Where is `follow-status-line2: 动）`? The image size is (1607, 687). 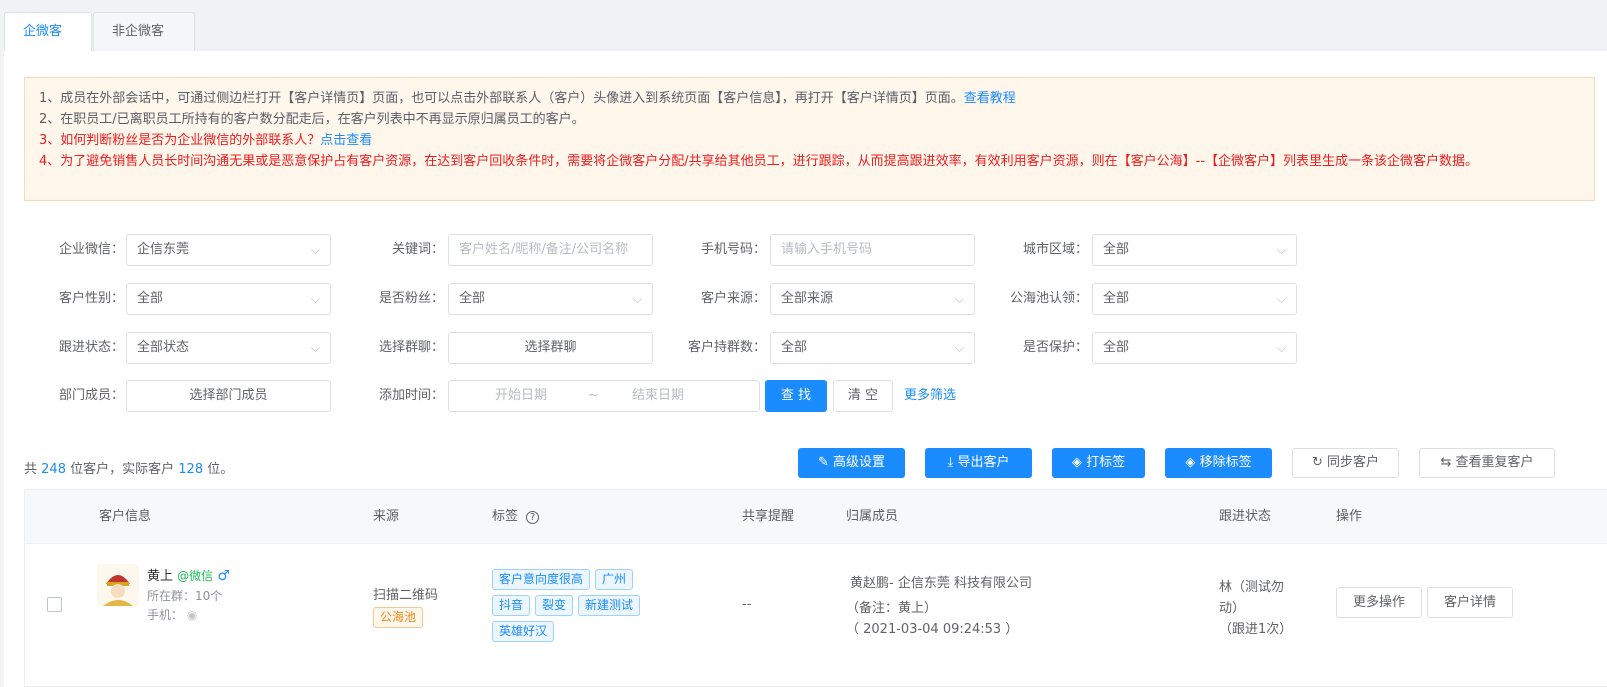 follow-status-line2: 动） is located at coordinates (1232, 608).